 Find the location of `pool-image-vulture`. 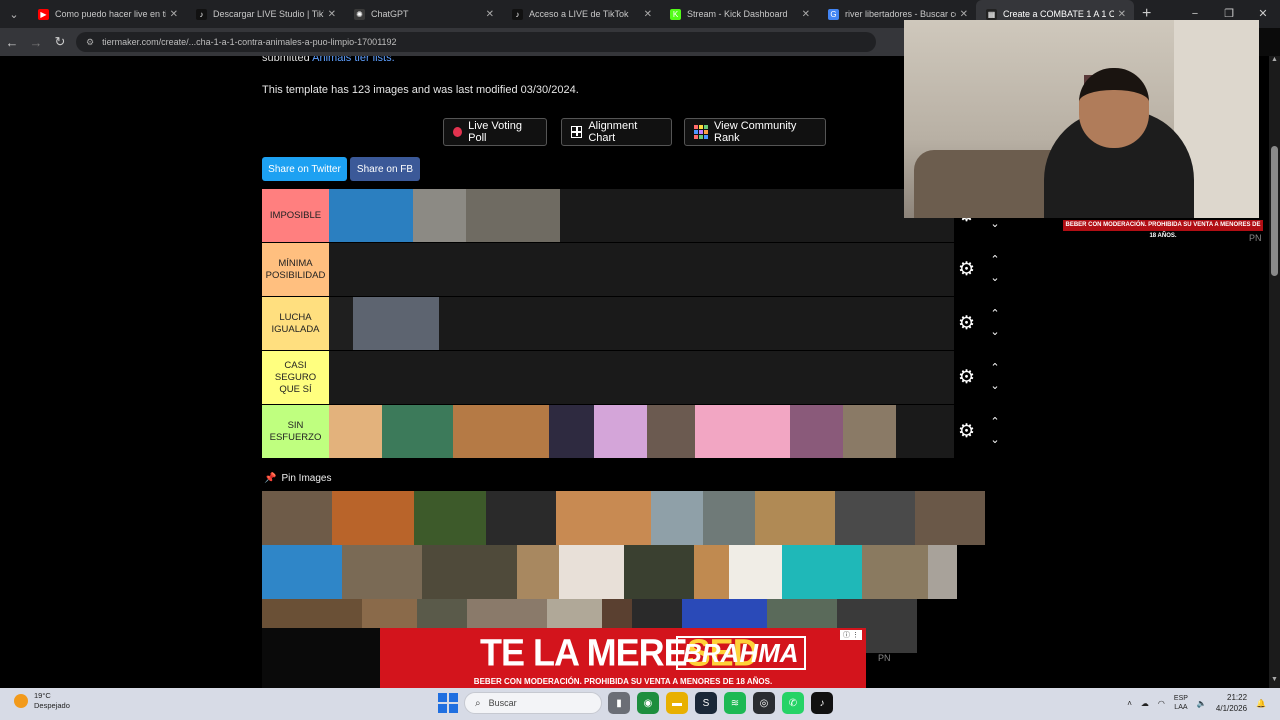

pool-image-vulture is located at coordinates (659, 572).